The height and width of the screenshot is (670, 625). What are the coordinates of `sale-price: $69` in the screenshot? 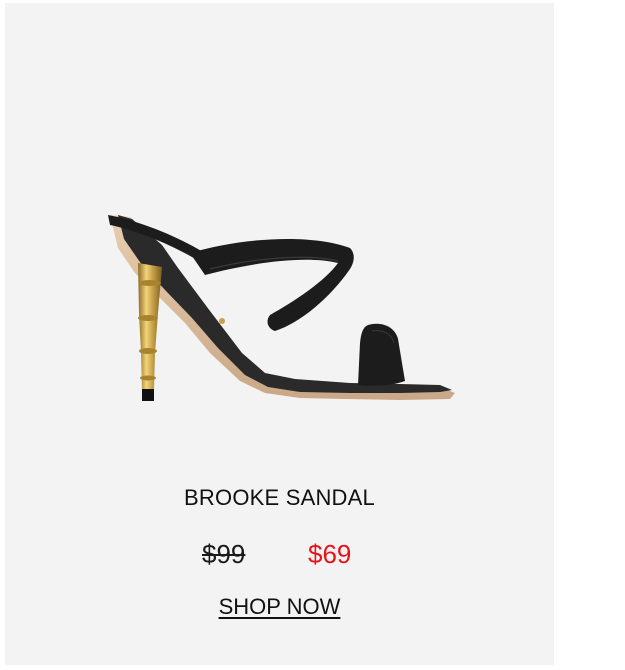 It's located at (330, 554).